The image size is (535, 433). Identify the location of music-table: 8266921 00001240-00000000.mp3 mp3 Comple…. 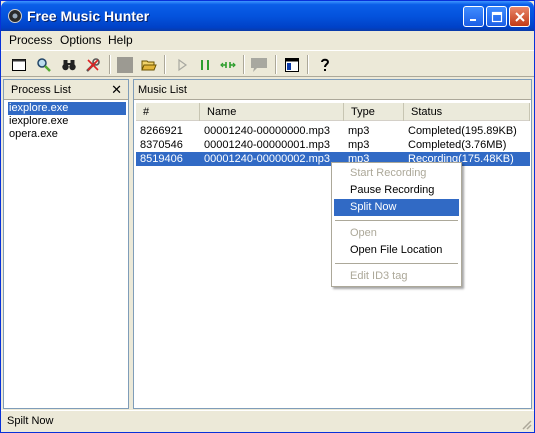
(333, 145).